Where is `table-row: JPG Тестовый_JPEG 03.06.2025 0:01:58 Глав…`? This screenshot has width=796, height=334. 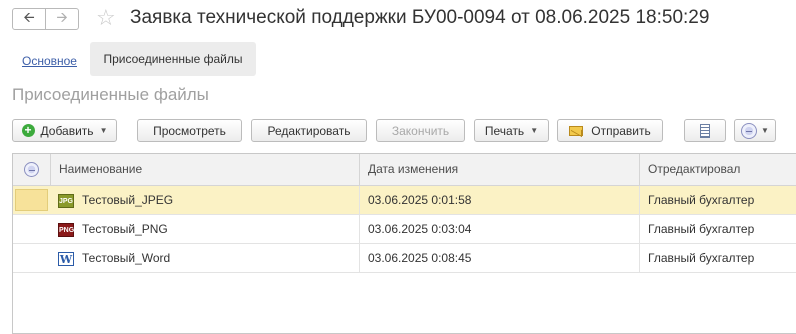
table-row: JPG Тестовый_JPEG 03.06.2025 0:01:58 Глав… is located at coordinates (404, 200).